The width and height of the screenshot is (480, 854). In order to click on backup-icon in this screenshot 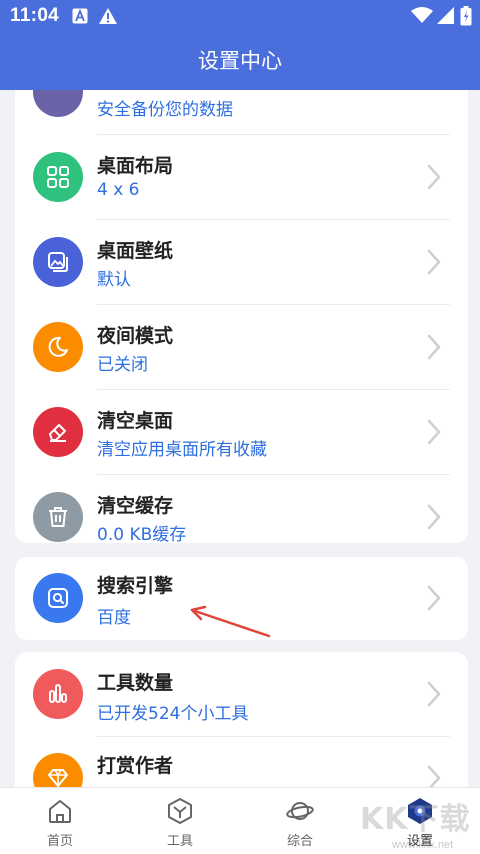, I will do `click(58, 103)`.